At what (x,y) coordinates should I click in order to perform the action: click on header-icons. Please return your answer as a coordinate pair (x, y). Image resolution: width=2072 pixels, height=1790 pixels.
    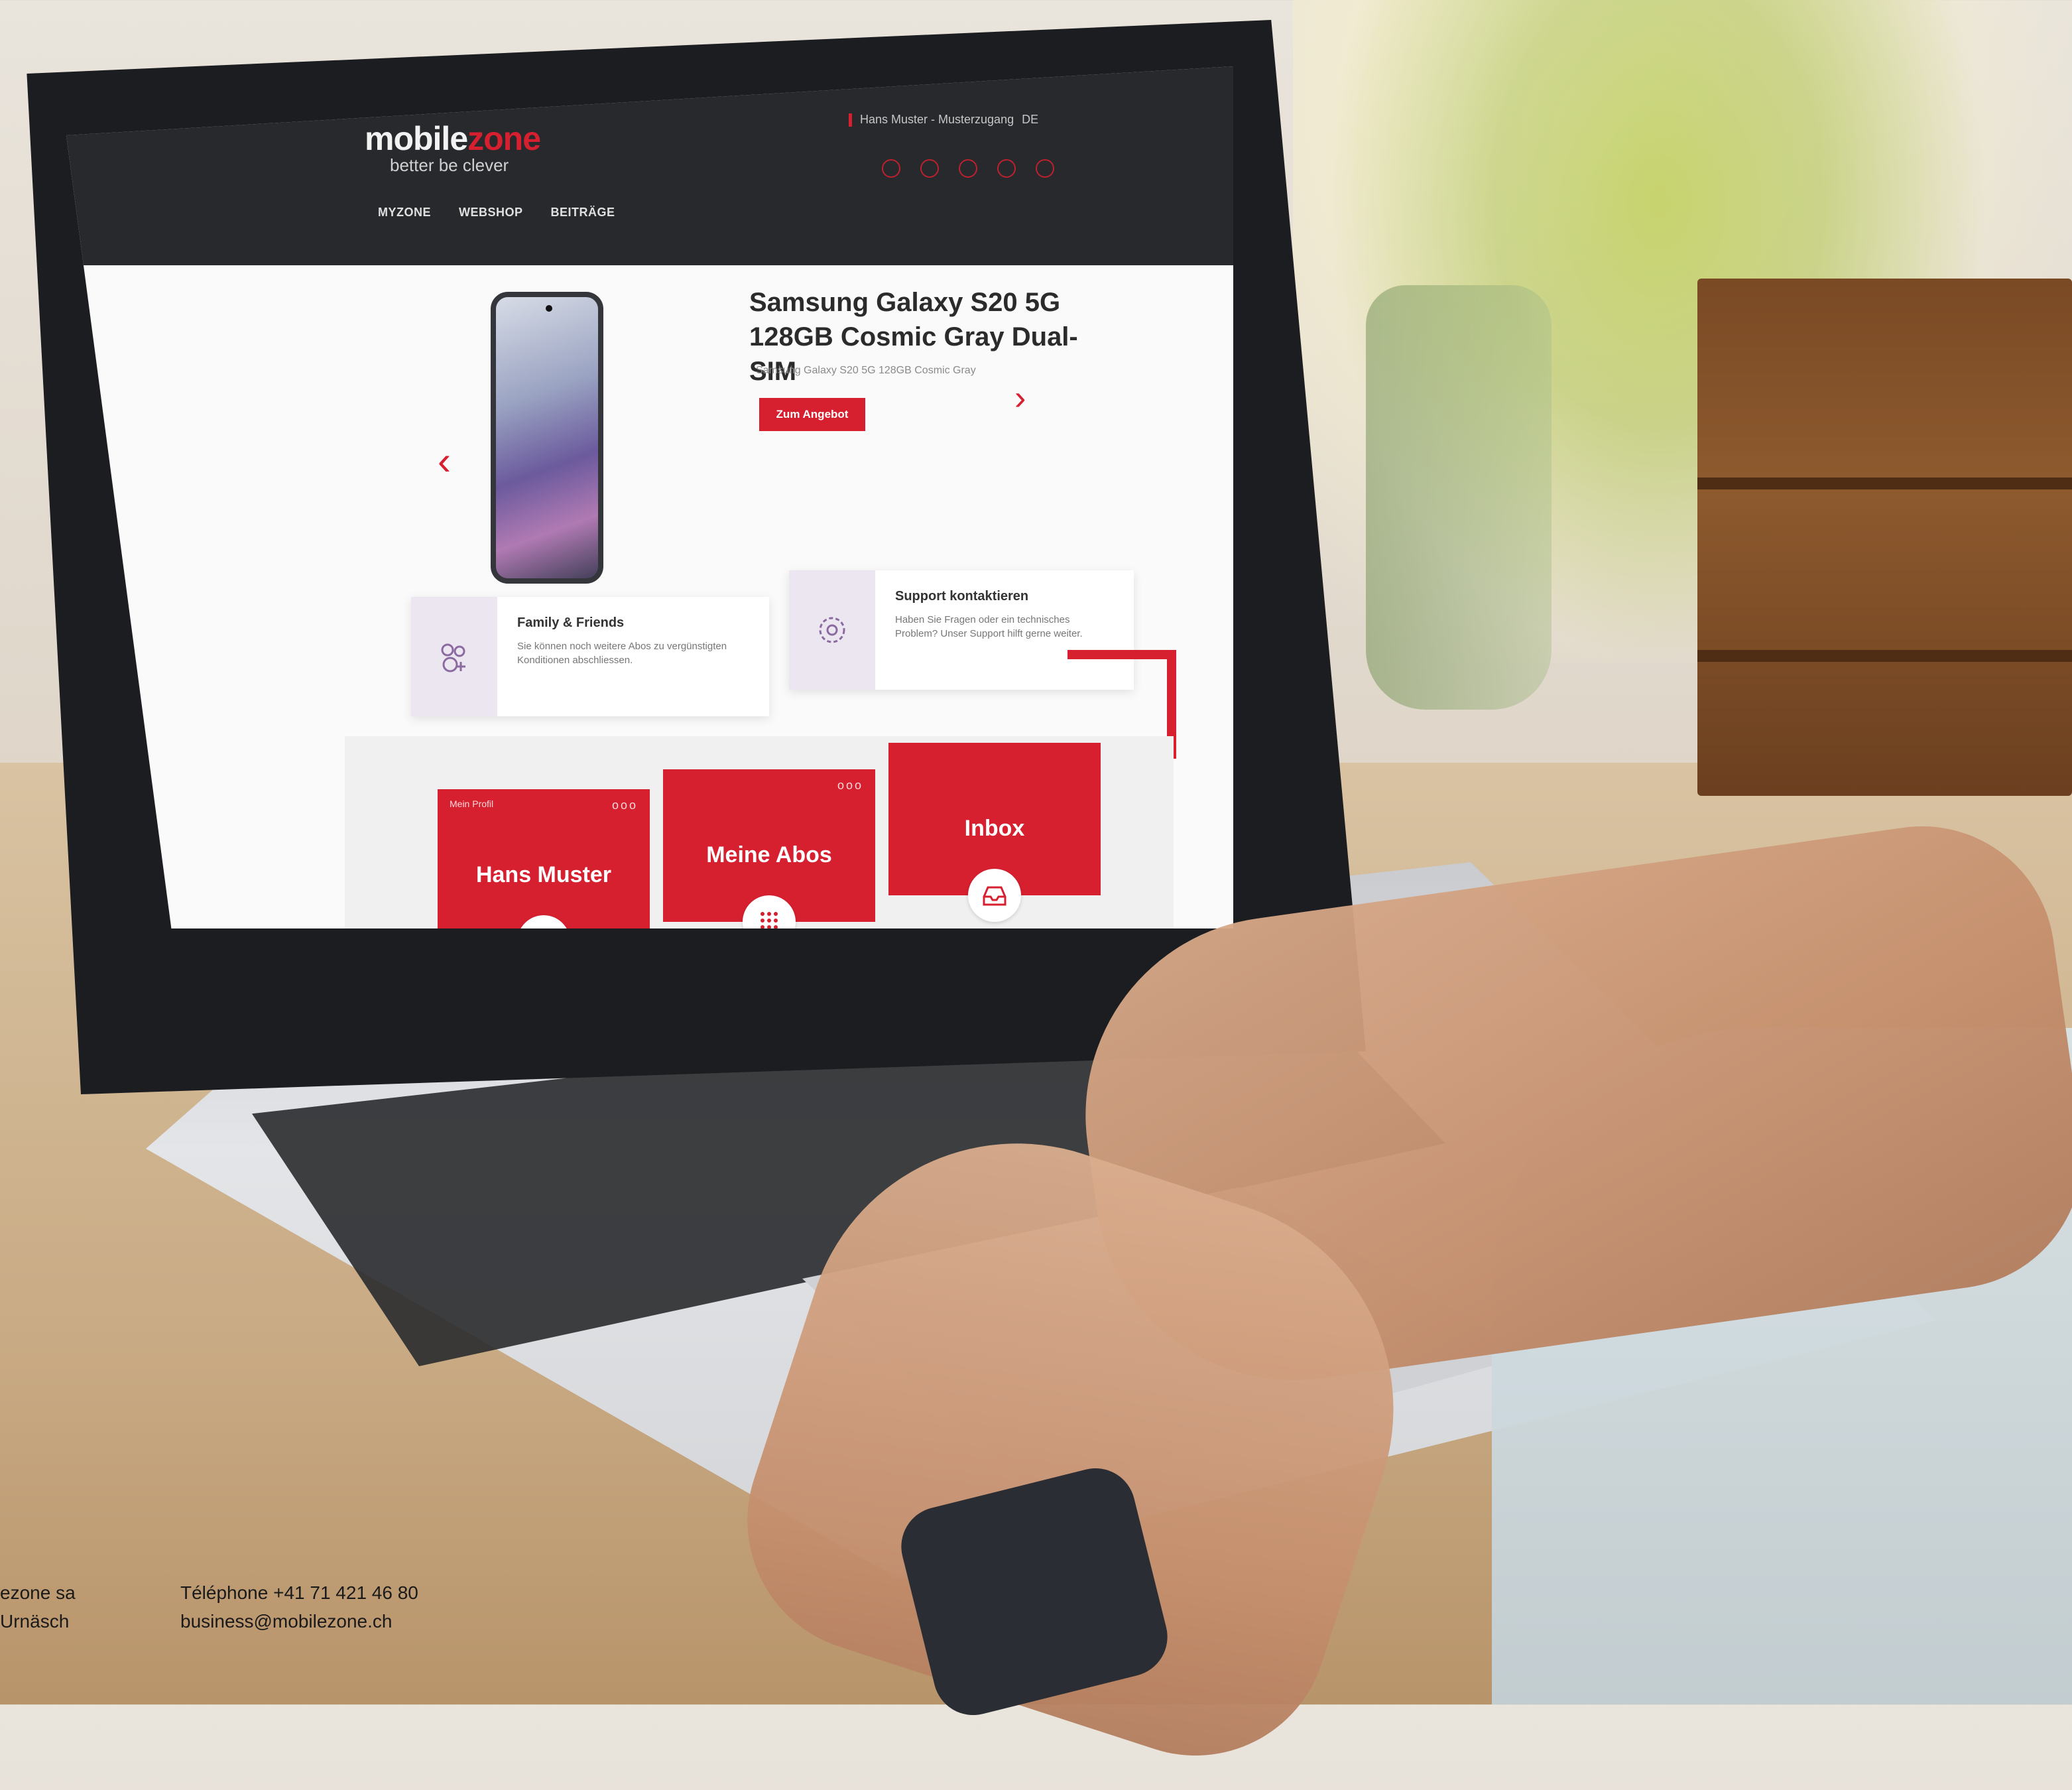
    Looking at the image, I should click on (968, 168).